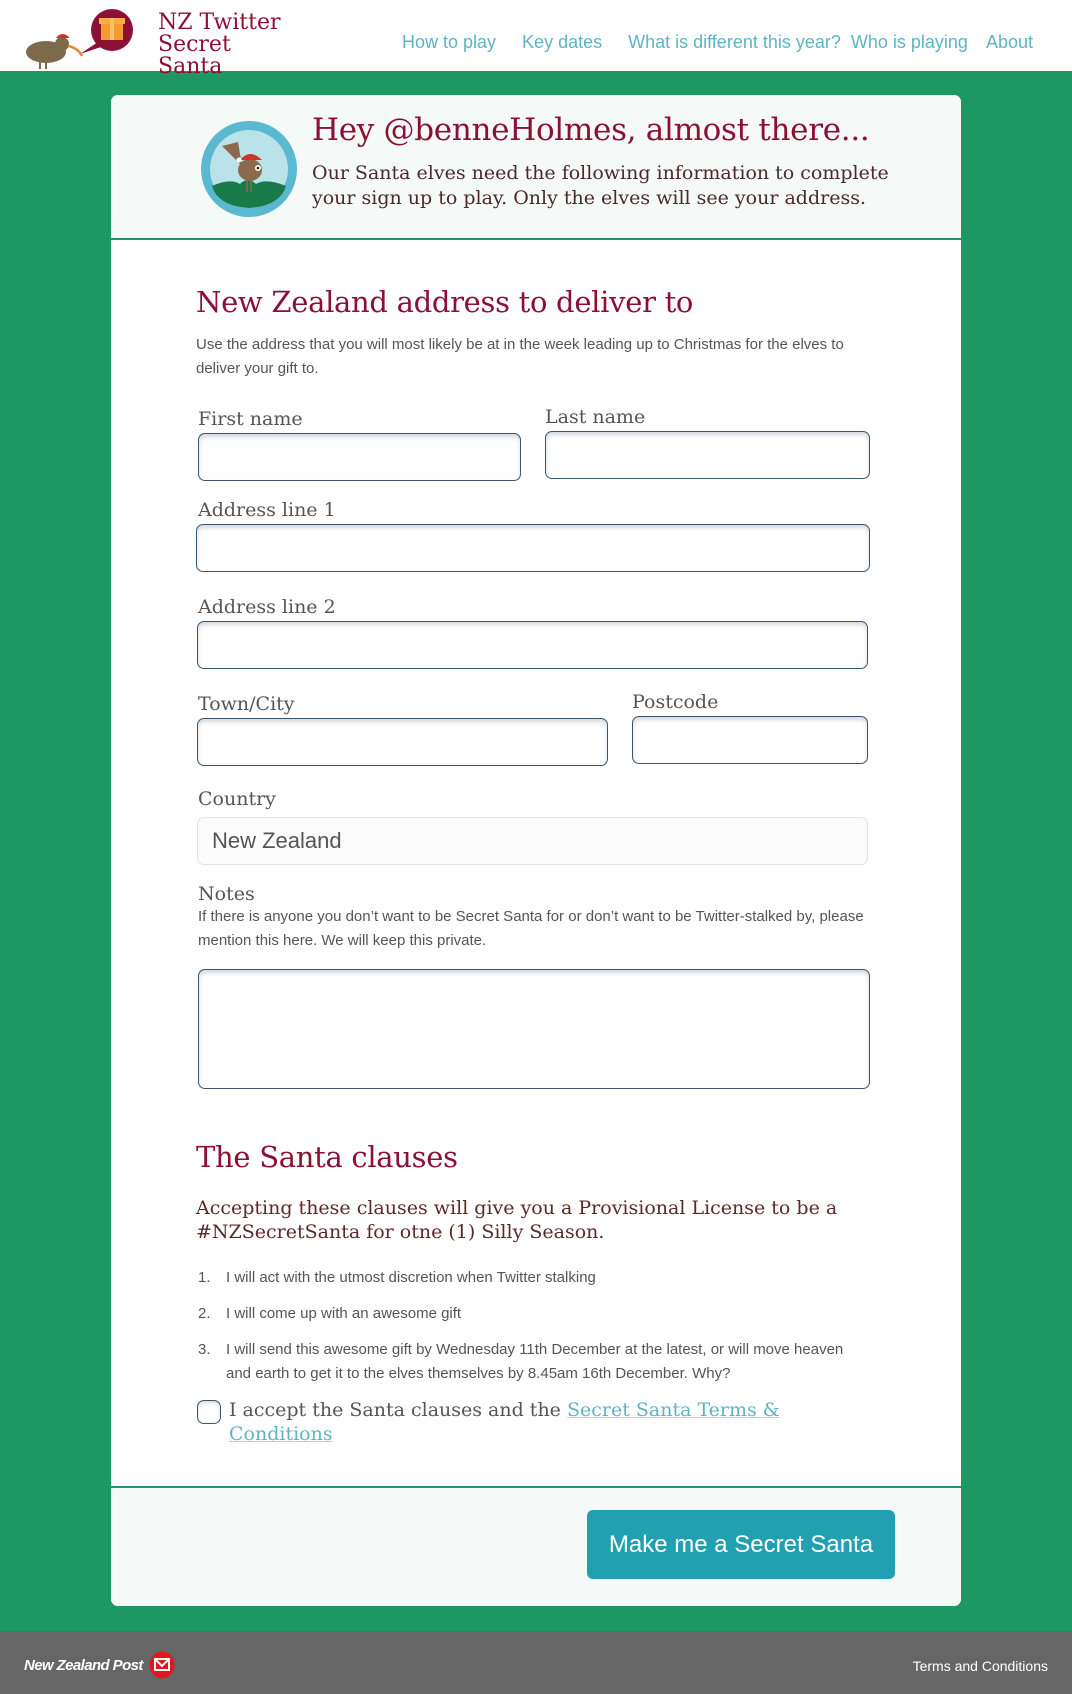  What do you see at coordinates (344, 1313) in the screenshot?
I see `clause-text: I will come up with an awesome gift` at bounding box center [344, 1313].